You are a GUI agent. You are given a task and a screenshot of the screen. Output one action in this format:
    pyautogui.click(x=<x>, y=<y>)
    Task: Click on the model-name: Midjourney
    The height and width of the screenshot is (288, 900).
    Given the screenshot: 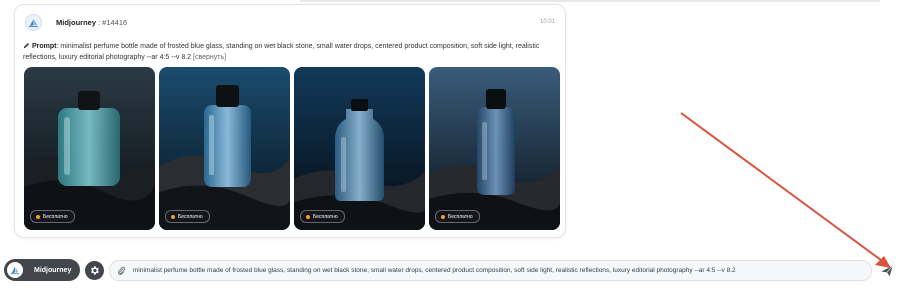 What is the action you would take?
    pyautogui.click(x=53, y=270)
    